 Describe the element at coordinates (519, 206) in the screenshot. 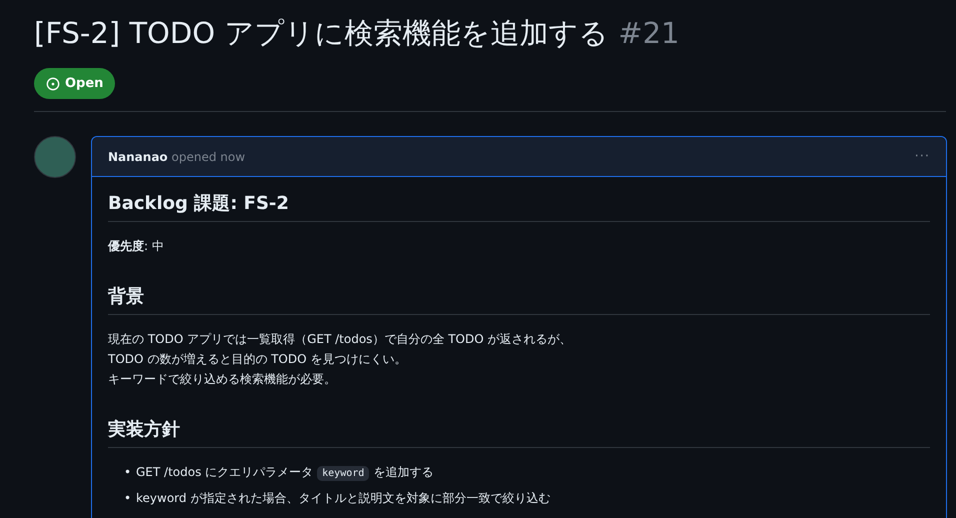

I see `section-heading: Backlog 課題: FS-2` at that location.